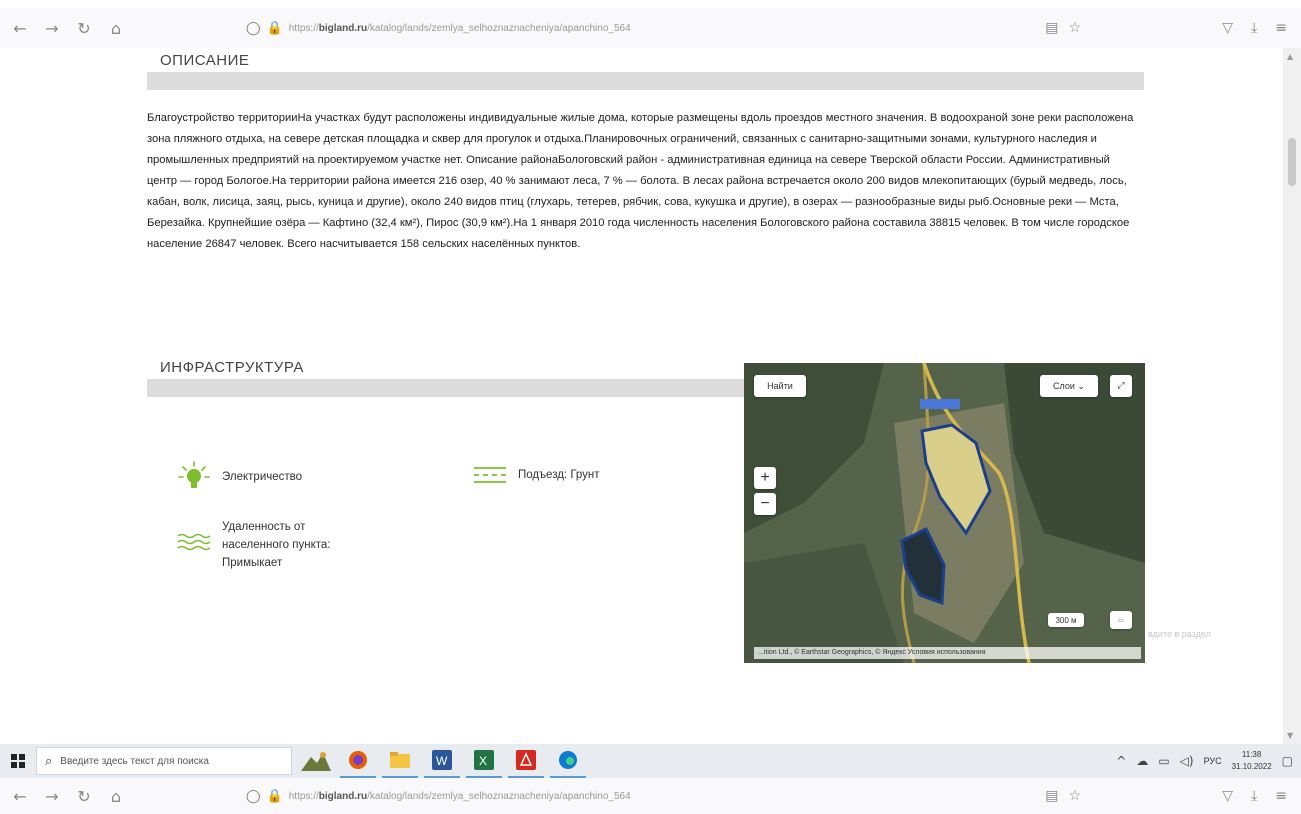 Image resolution: width=1301 pixels, height=814 pixels. I want to click on electricity-label: Электричество, so click(262, 477).